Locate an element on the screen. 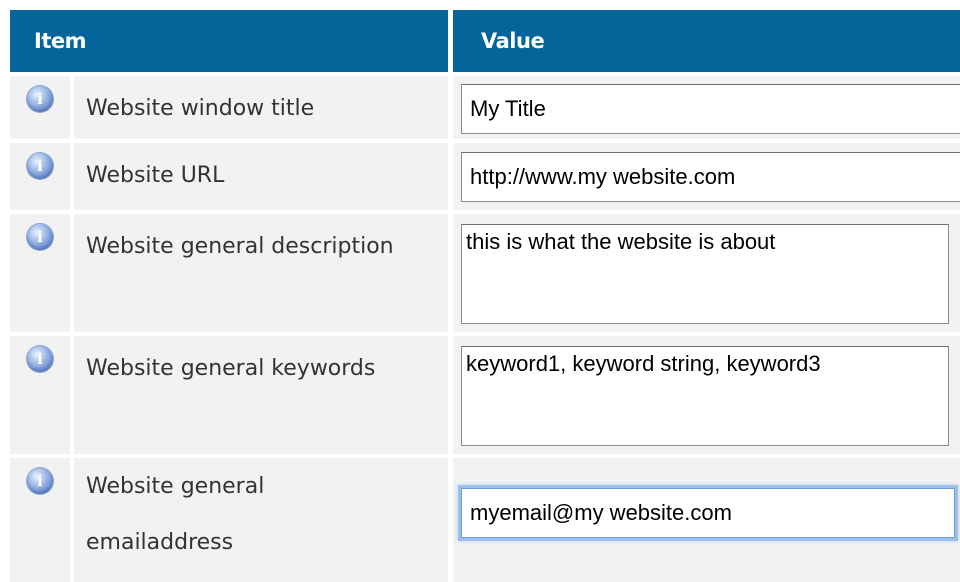 The width and height of the screenshot is (960, 582). table-row-window-title: i Website window title is located at coordinates (485, 105).